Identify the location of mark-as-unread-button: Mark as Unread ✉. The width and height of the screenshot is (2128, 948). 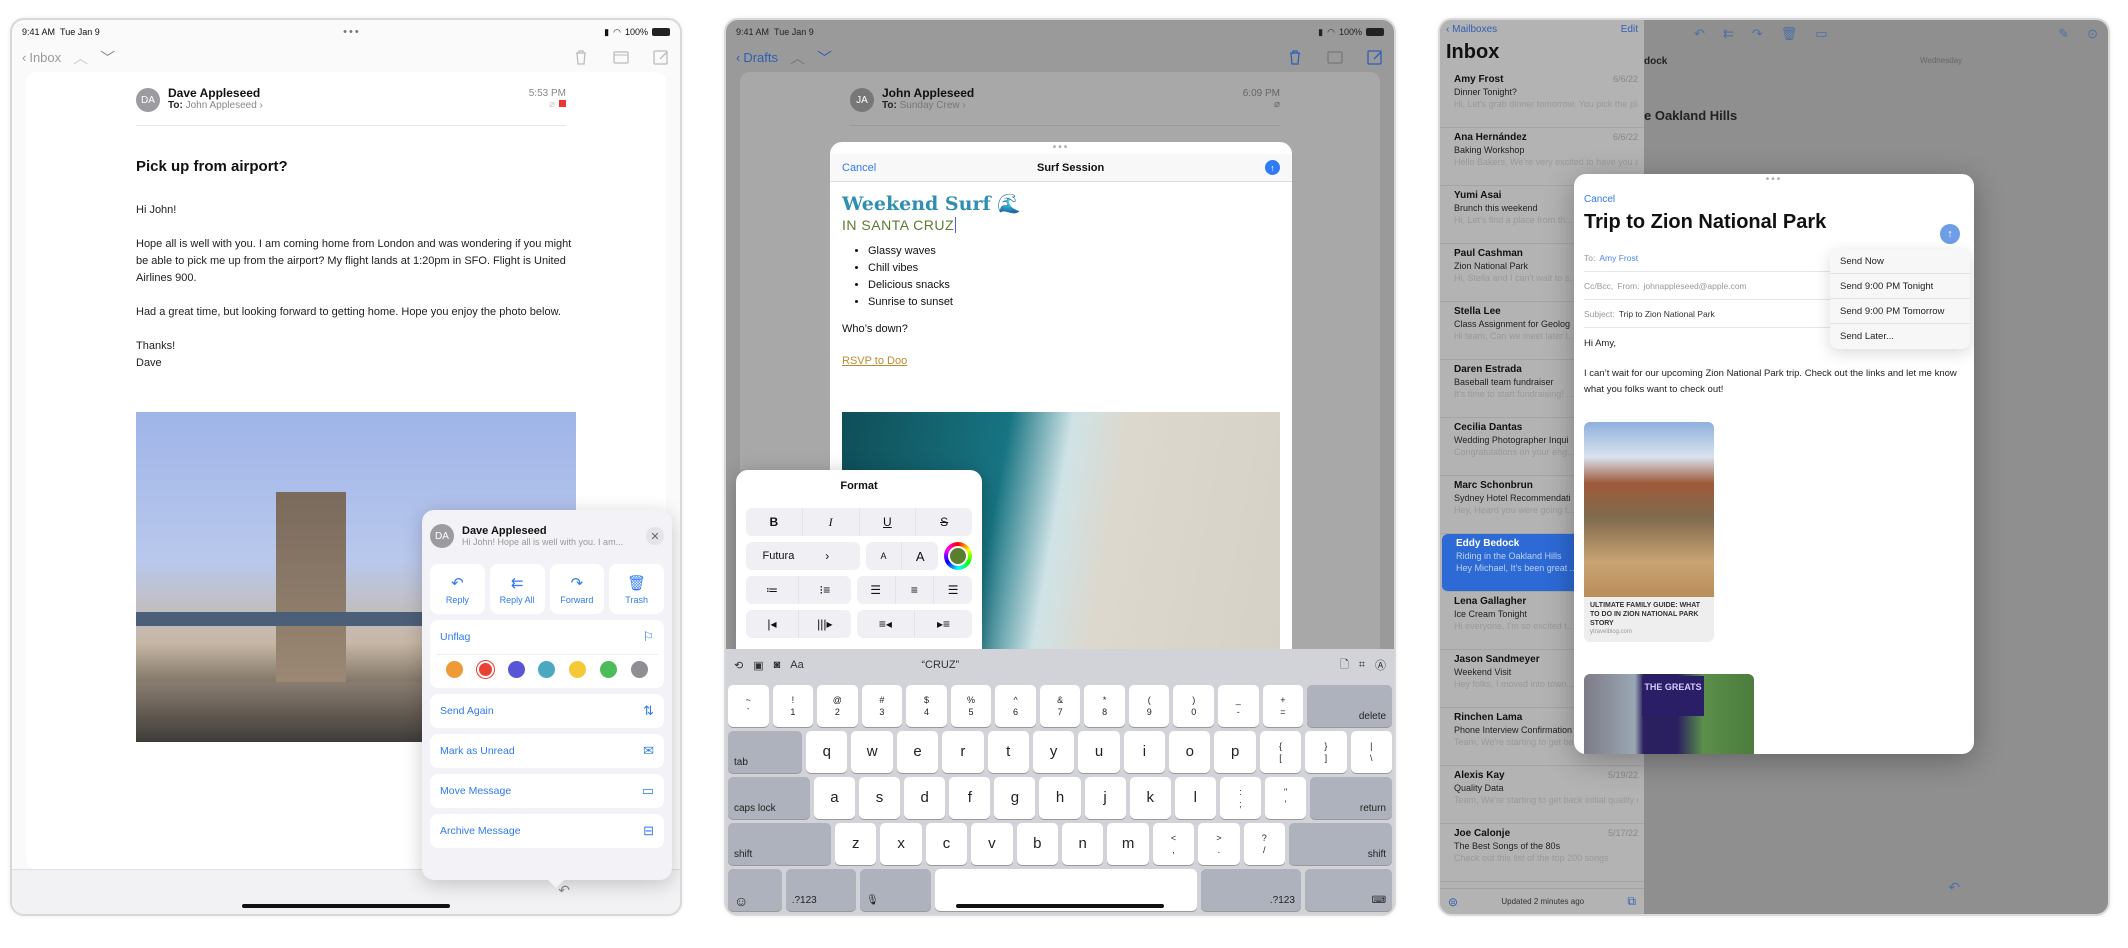
(547, 751).